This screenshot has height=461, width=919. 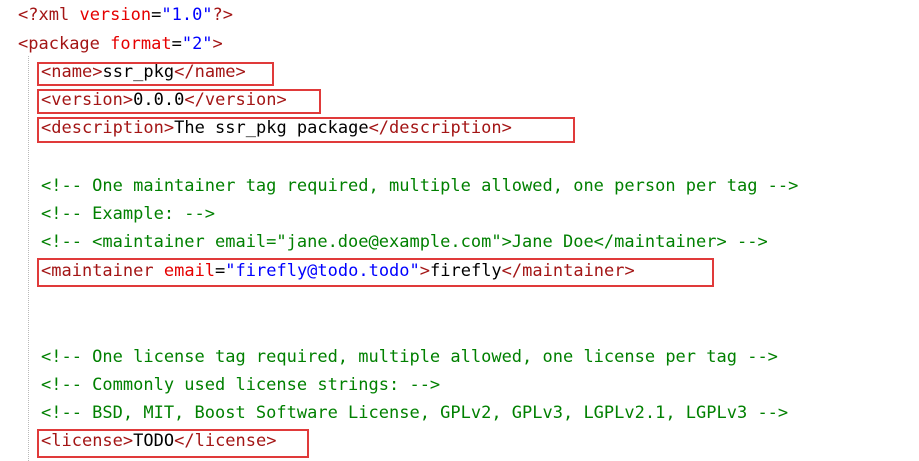 What do you see at coordinates (128, 100) in the screenshot?
I see `version-close-bracket: >` at bounding box center [128, 100].